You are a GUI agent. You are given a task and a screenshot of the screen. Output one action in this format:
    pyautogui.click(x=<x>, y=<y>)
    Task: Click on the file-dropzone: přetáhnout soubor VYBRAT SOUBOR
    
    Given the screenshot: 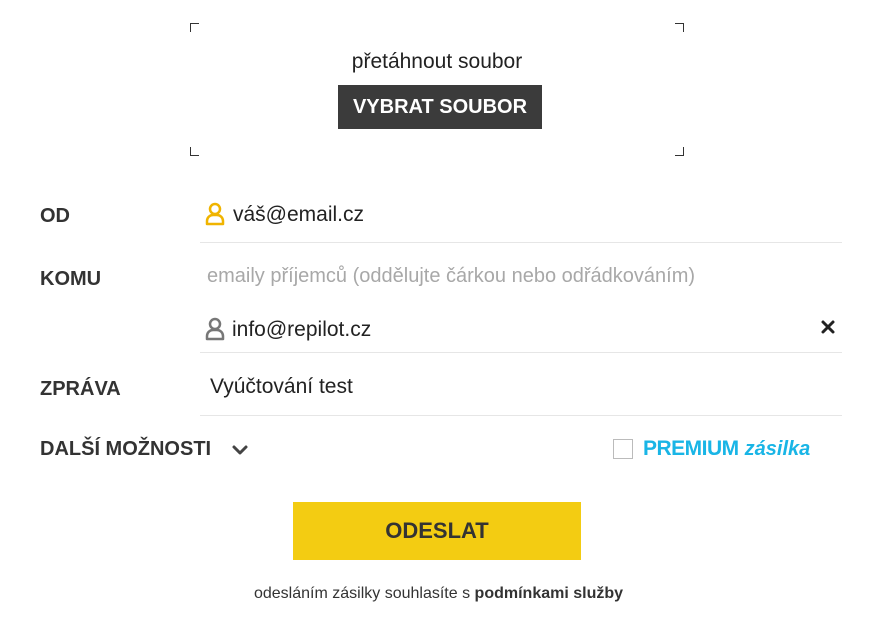 What is the action you would take?
    pyautogui.click(x=437, y=89)
    